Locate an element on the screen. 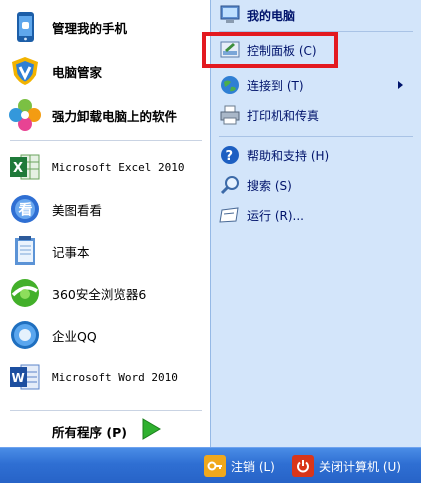  bottom-bar: 注销 (L) 关闭计算机 (U) is located at coordinates (210, 465).